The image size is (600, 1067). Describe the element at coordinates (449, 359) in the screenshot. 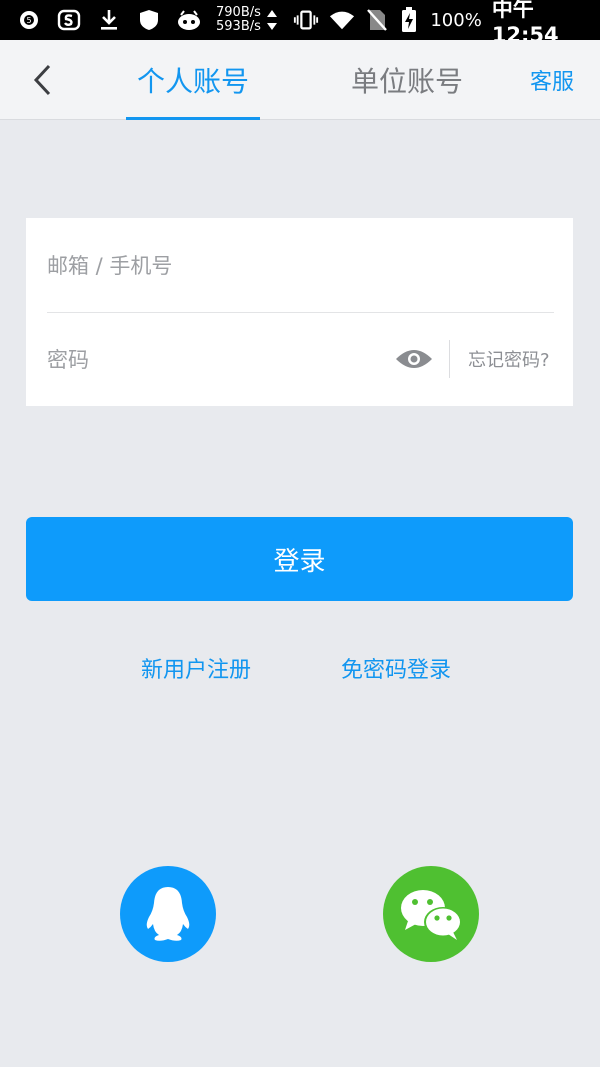

I see `forgot-separator` at that location.